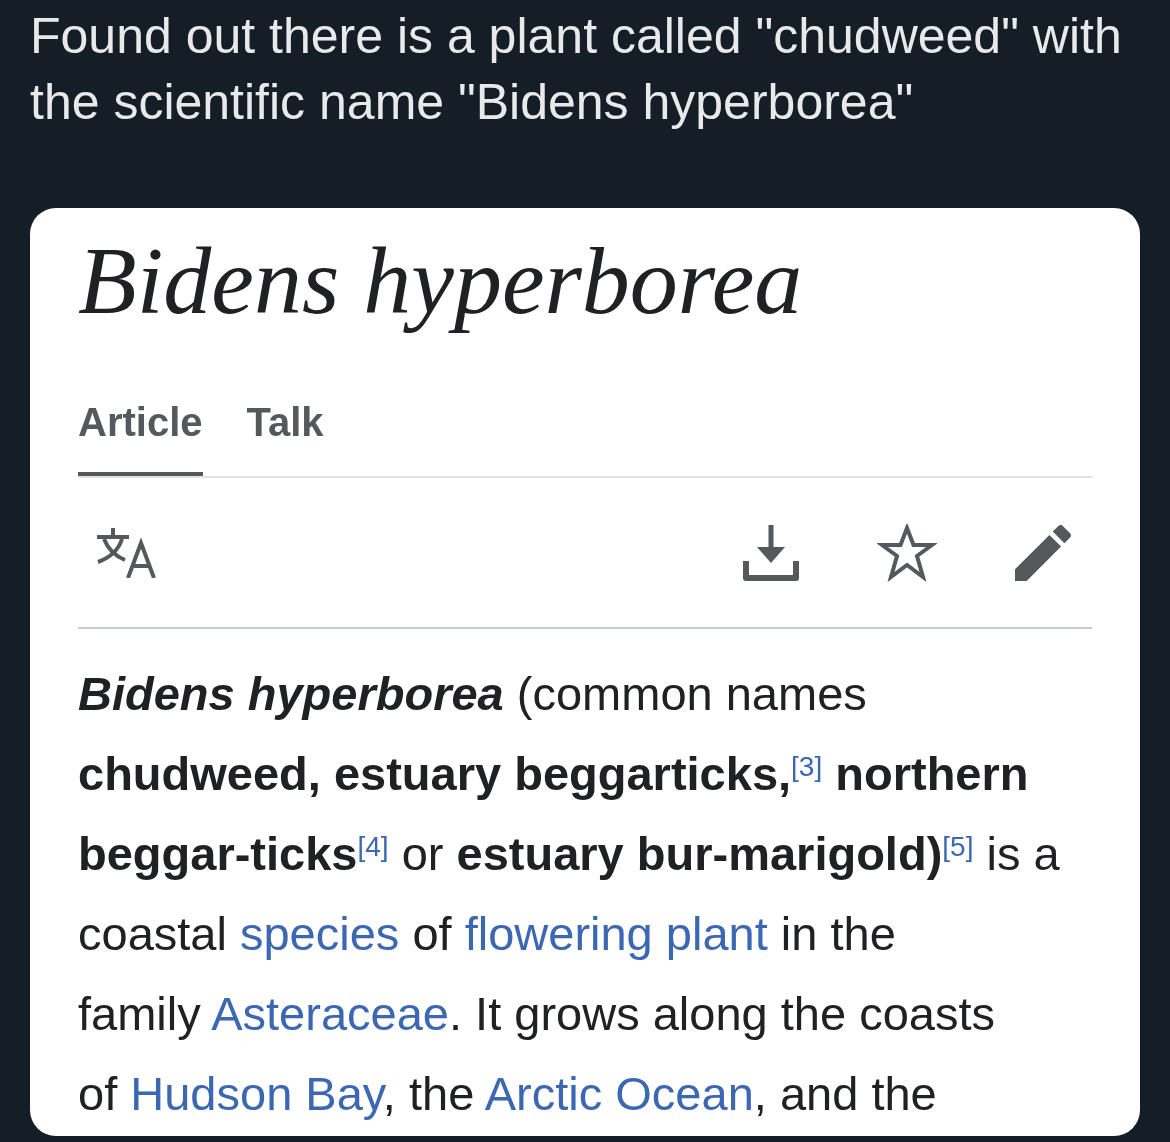  I want to click on translate-icon, so click(127, 552).